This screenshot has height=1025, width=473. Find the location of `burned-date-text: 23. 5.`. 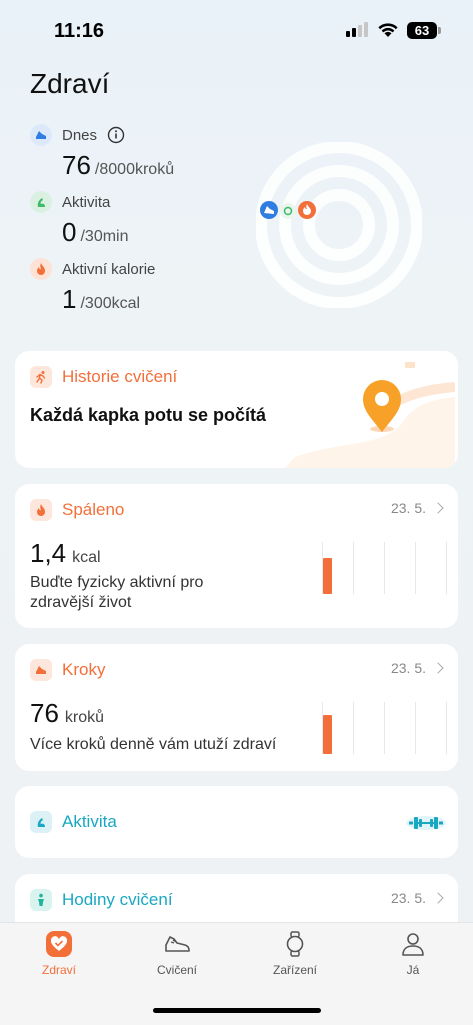

burned-date-text: 23. 5. is located at coordinates (408, 508).